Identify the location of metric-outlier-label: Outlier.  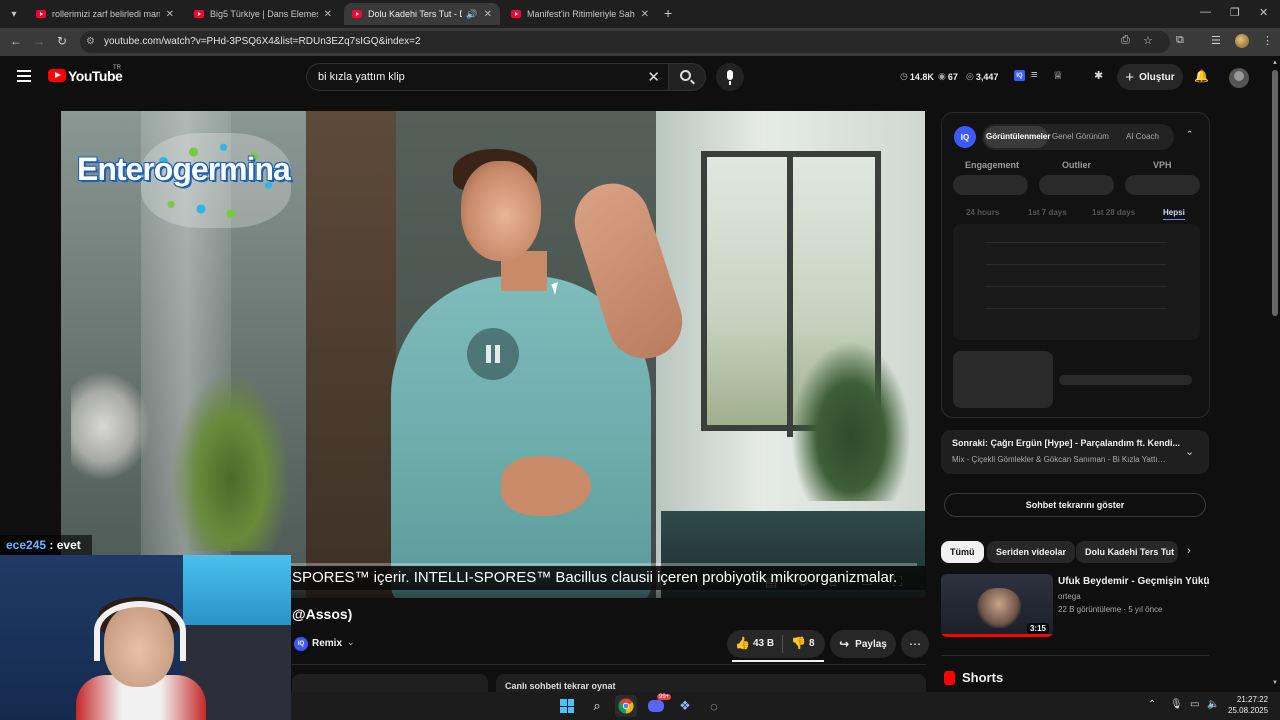
(1077, 165).